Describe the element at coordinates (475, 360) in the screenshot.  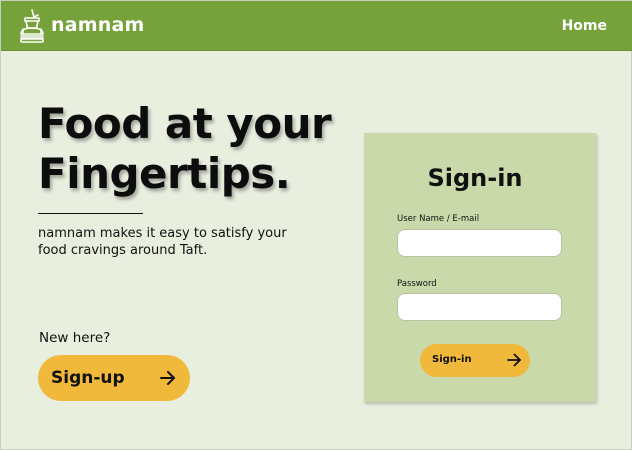
I see `signin-button: Sign-in` at that location.